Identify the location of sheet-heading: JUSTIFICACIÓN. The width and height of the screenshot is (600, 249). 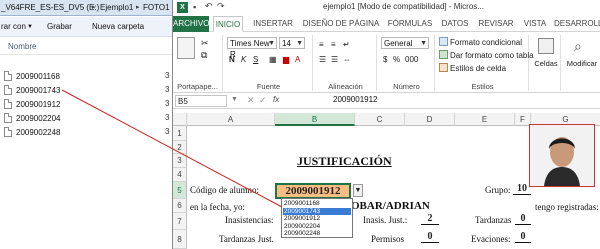
(344, 161).